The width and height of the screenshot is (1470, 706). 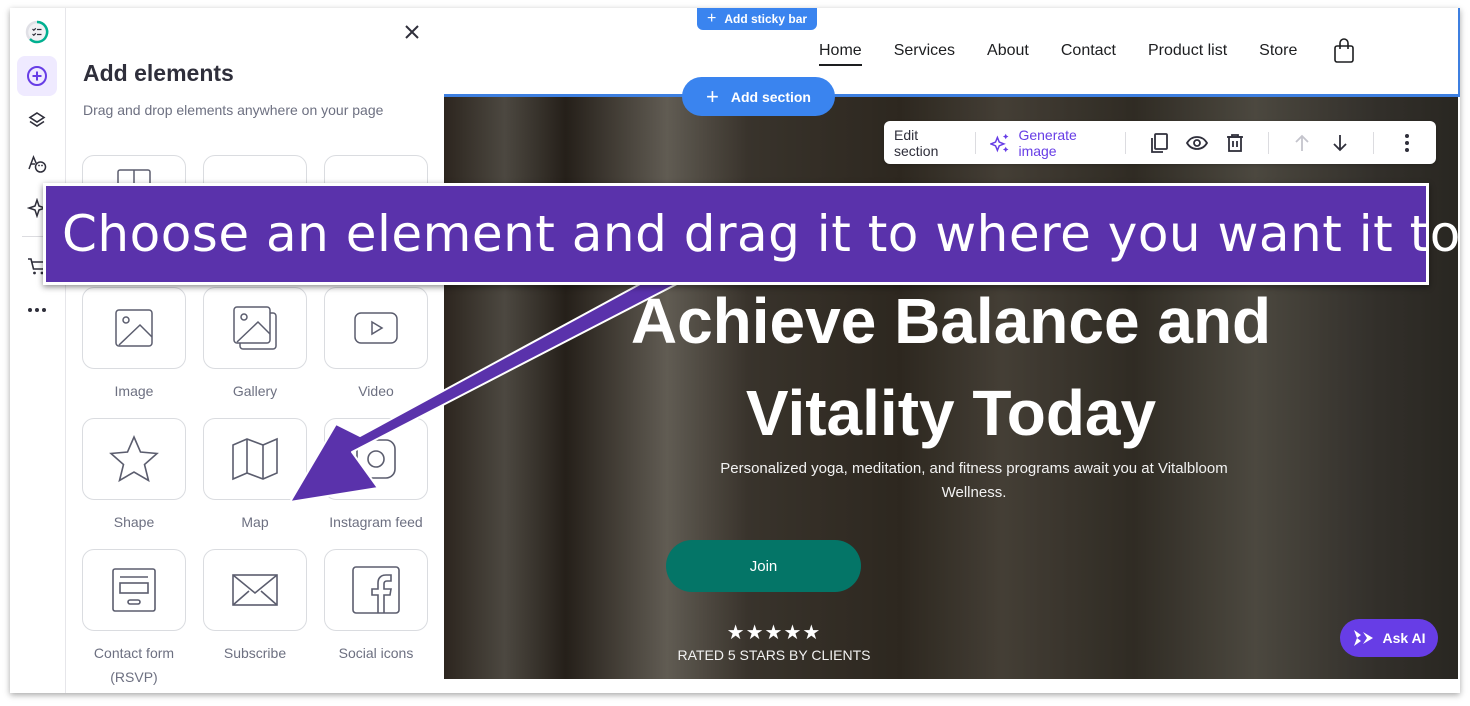 I want to click on element-tile-social-icons: Social icons, so click(x=376, y=607).